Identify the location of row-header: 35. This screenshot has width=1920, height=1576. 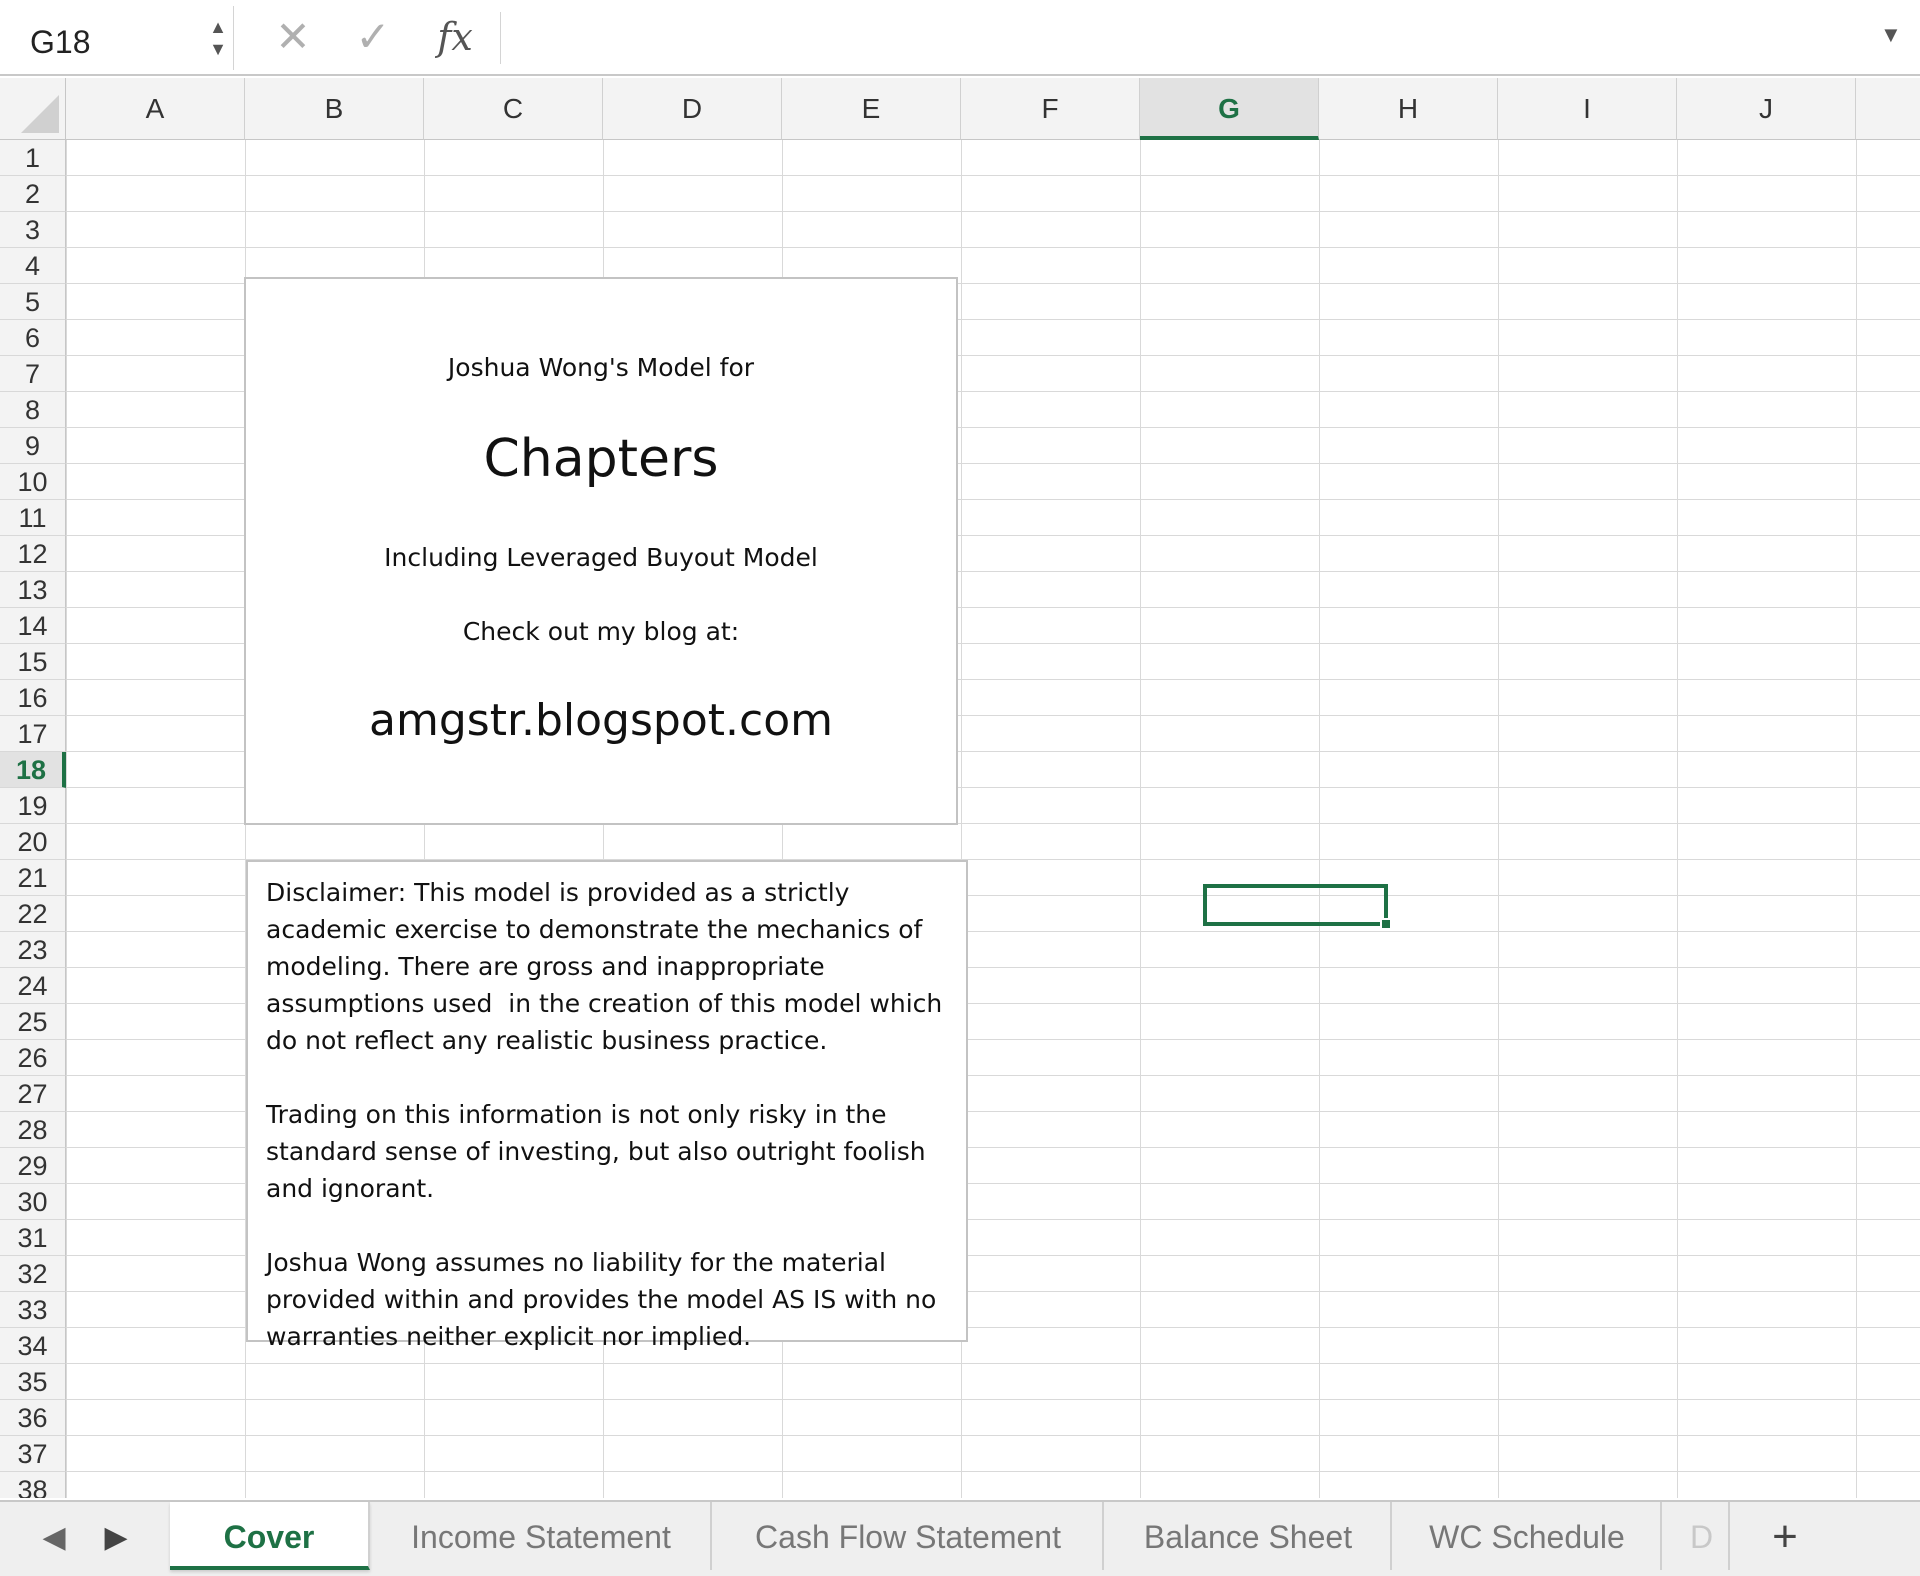
(33, 1382).